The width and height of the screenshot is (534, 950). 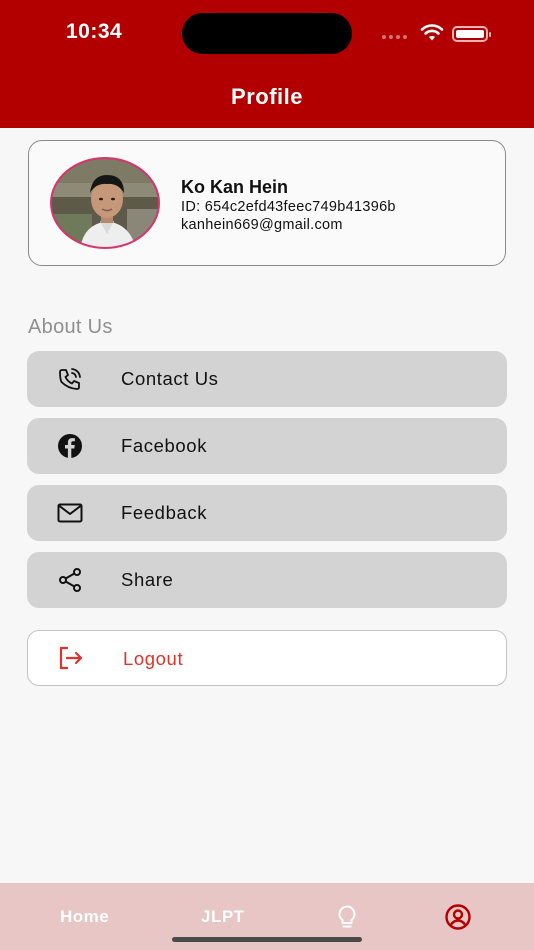 What do you see at coordinates (70, 580) in the screenshot?
I see `share-icon` at bounding box center [70, 580].